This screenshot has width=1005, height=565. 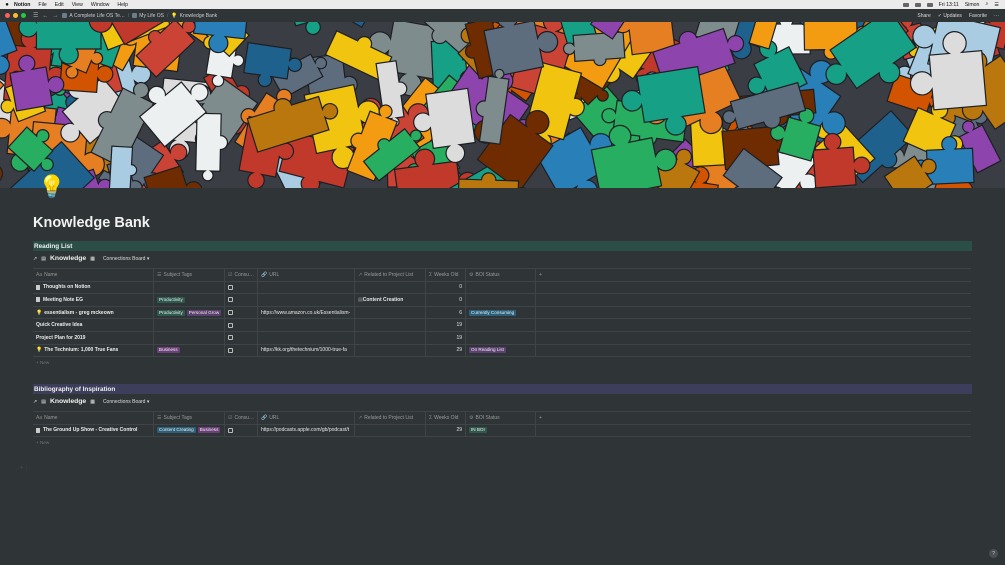 What do you see at coordinates (929, 4) in the screenshot?
I see `battery-icon` at bounding box center [929, 4].